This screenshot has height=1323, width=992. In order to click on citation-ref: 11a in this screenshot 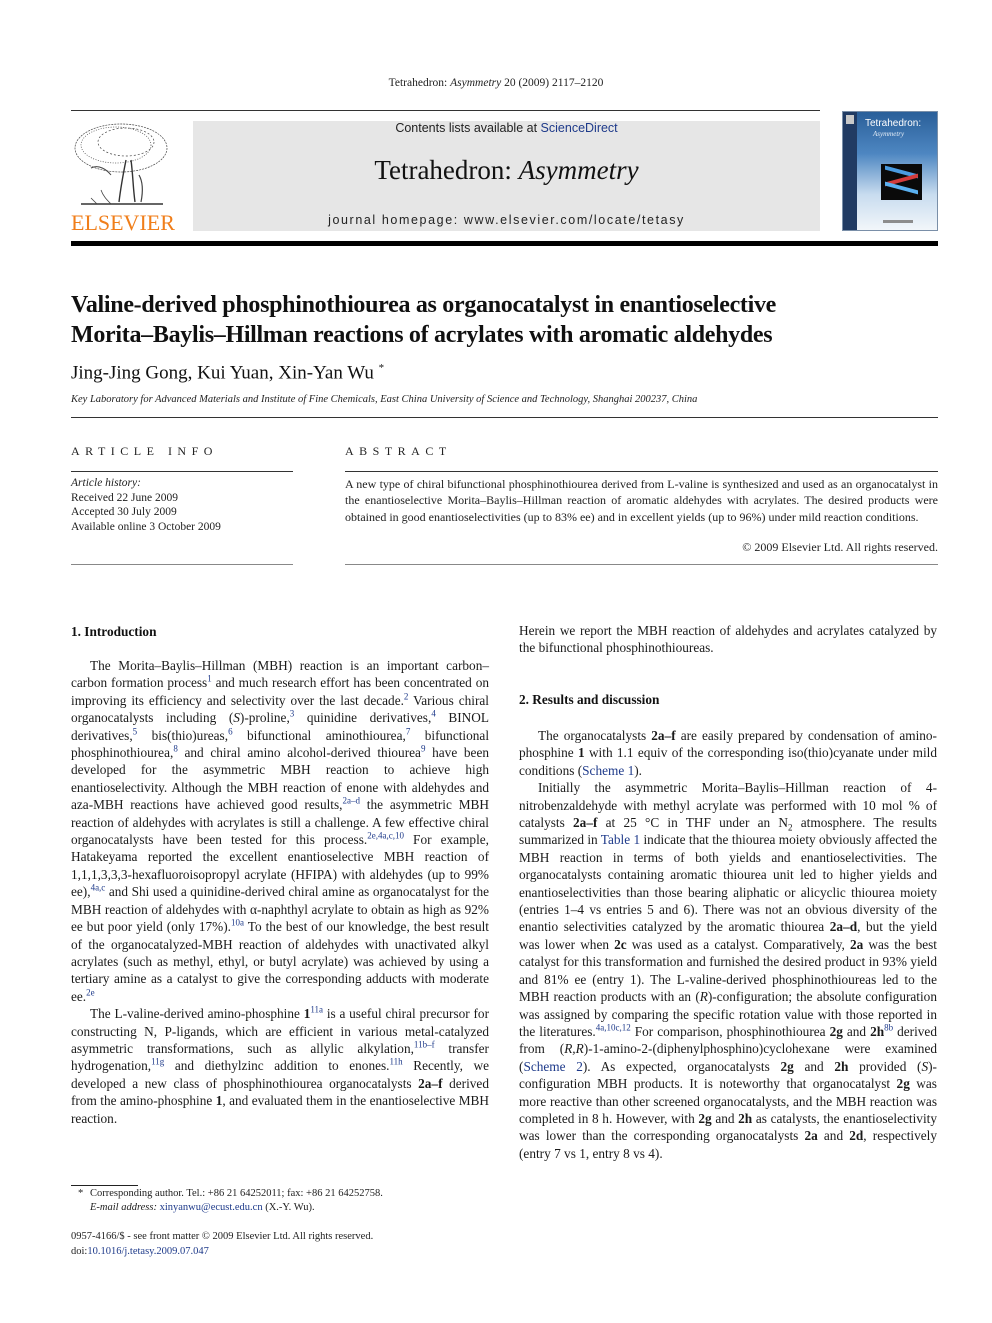, I will do `click(316, 1010)`.